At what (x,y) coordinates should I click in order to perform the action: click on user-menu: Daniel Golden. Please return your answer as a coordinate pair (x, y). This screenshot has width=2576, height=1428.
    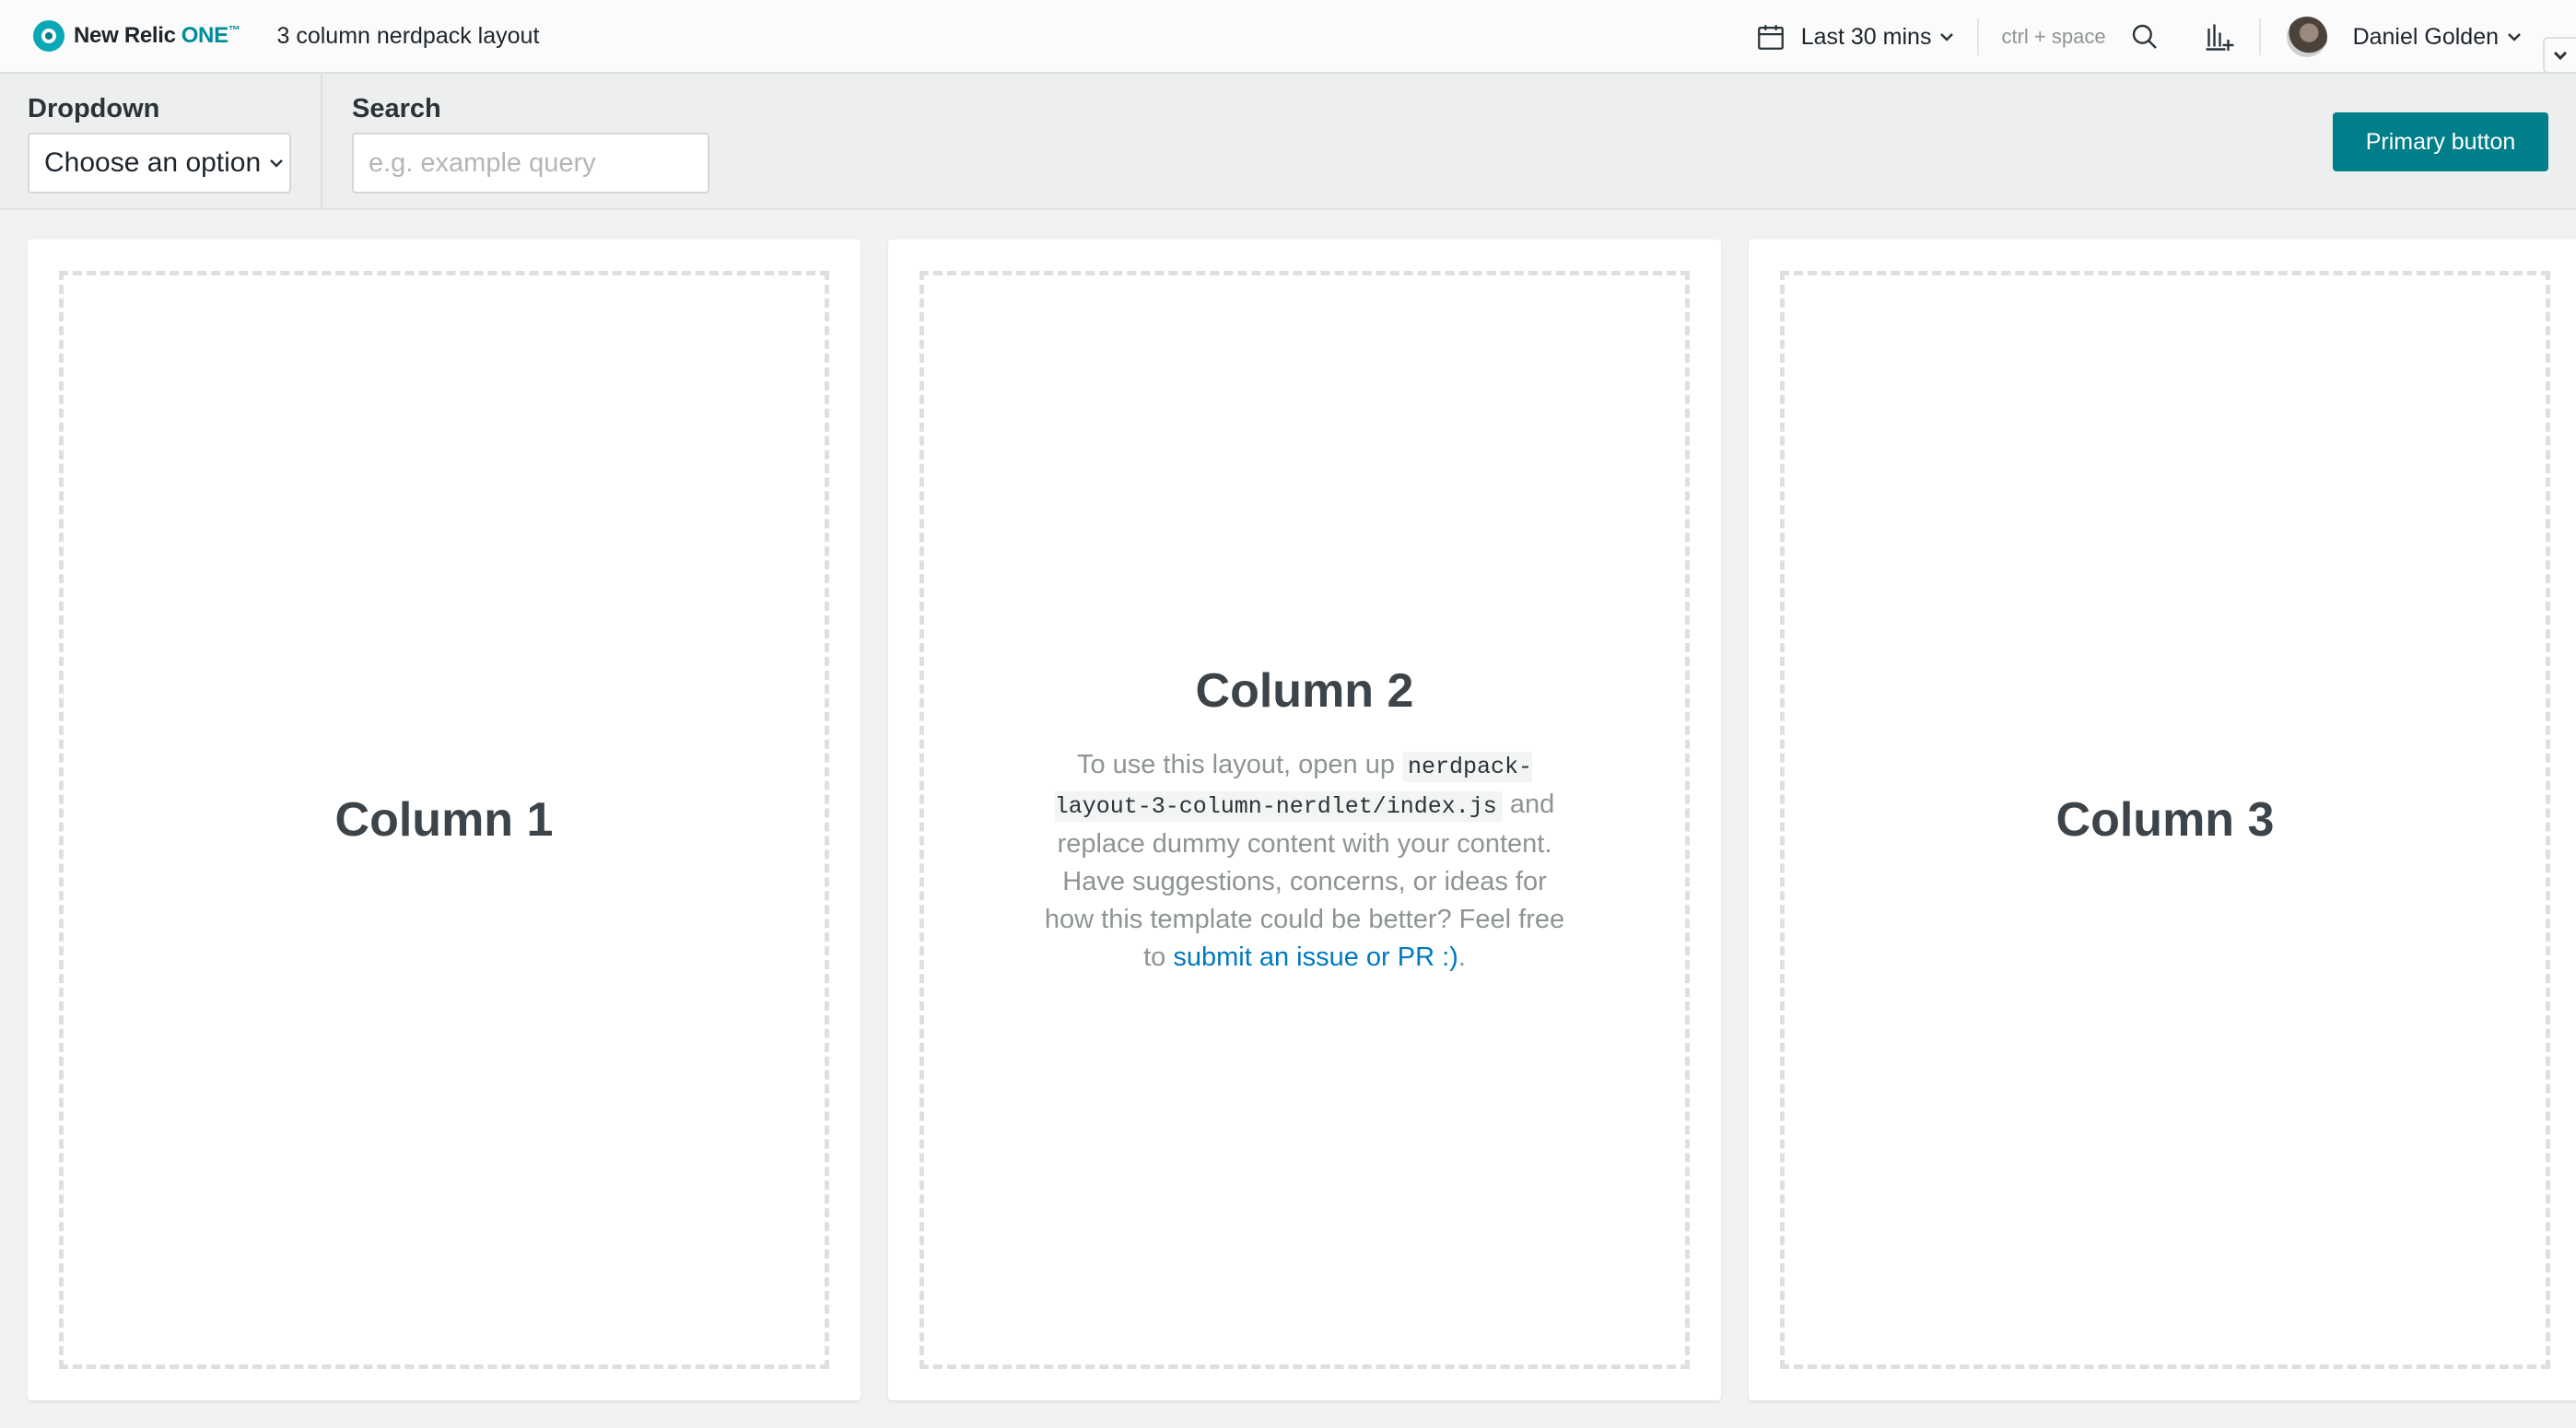
    Looking at the image, I should click on (2438, 37).